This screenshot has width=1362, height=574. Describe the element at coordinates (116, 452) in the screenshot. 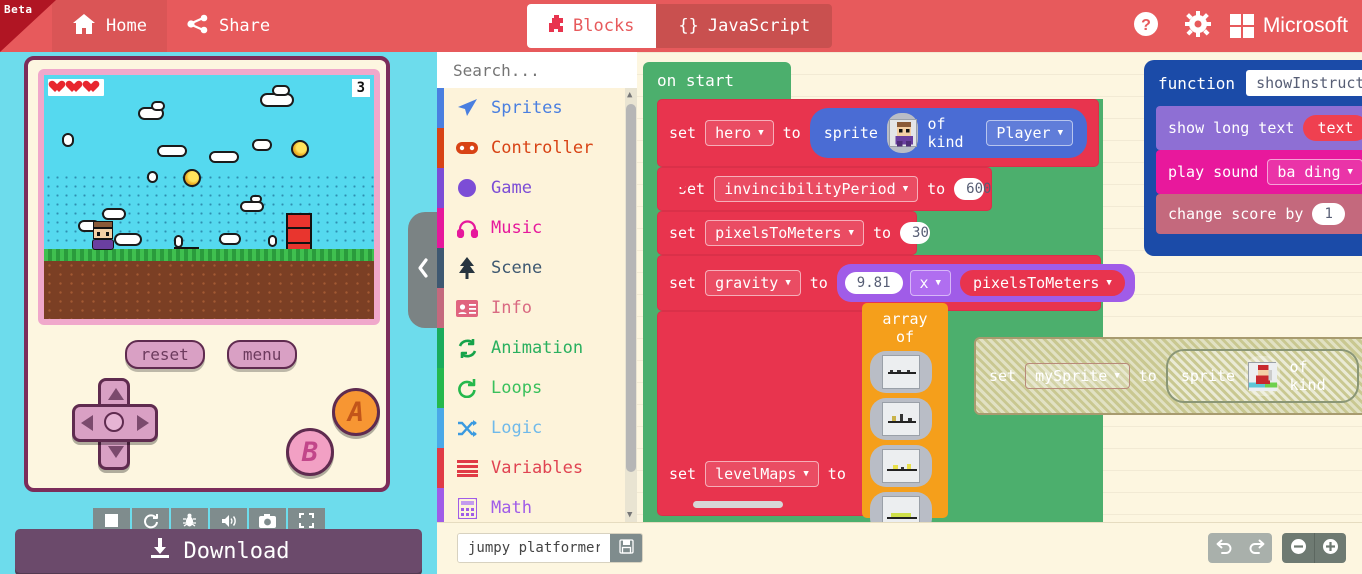

I see `dpad-down-icon` at that location.